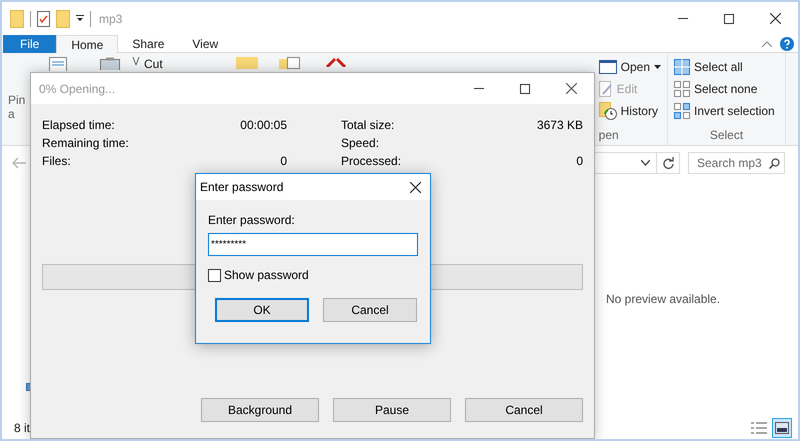  I want to click on checkbox, so click(214, 275).